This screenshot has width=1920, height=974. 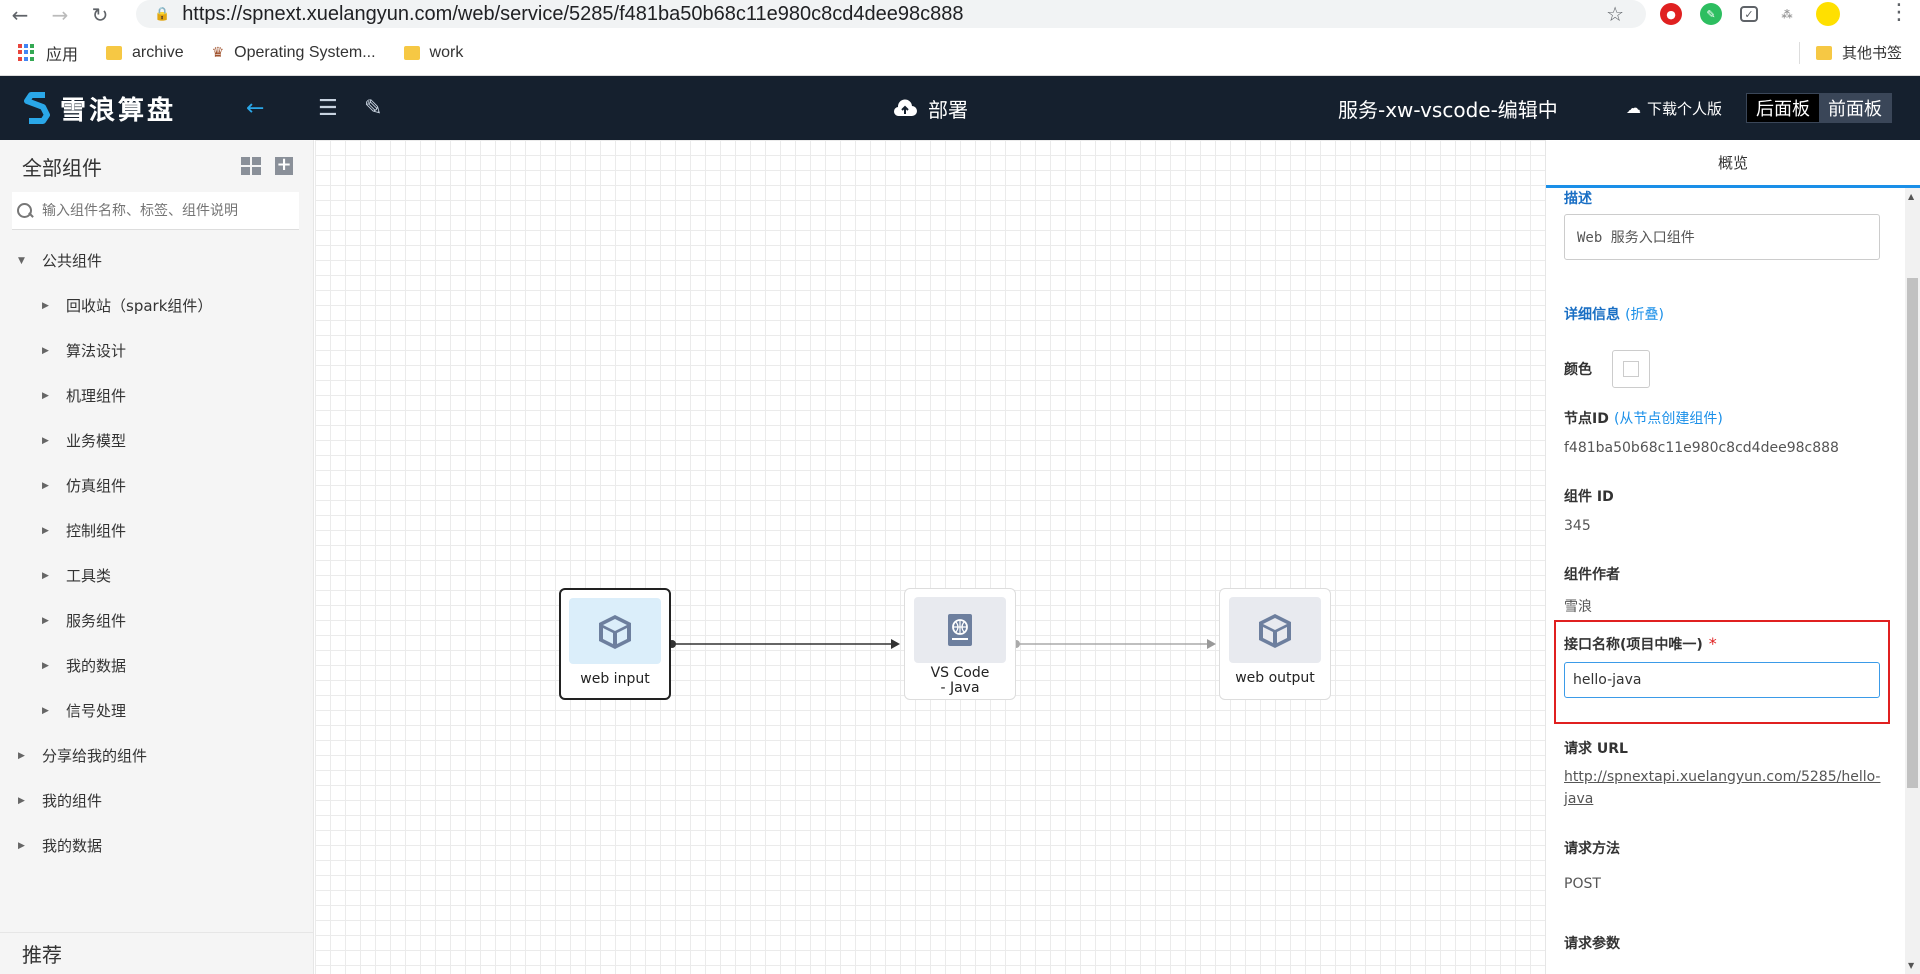 What do you see at coordinates (72, 801) in the screenshot?
I see `tree-label: 我的组件` at bounding box center [72, 801].